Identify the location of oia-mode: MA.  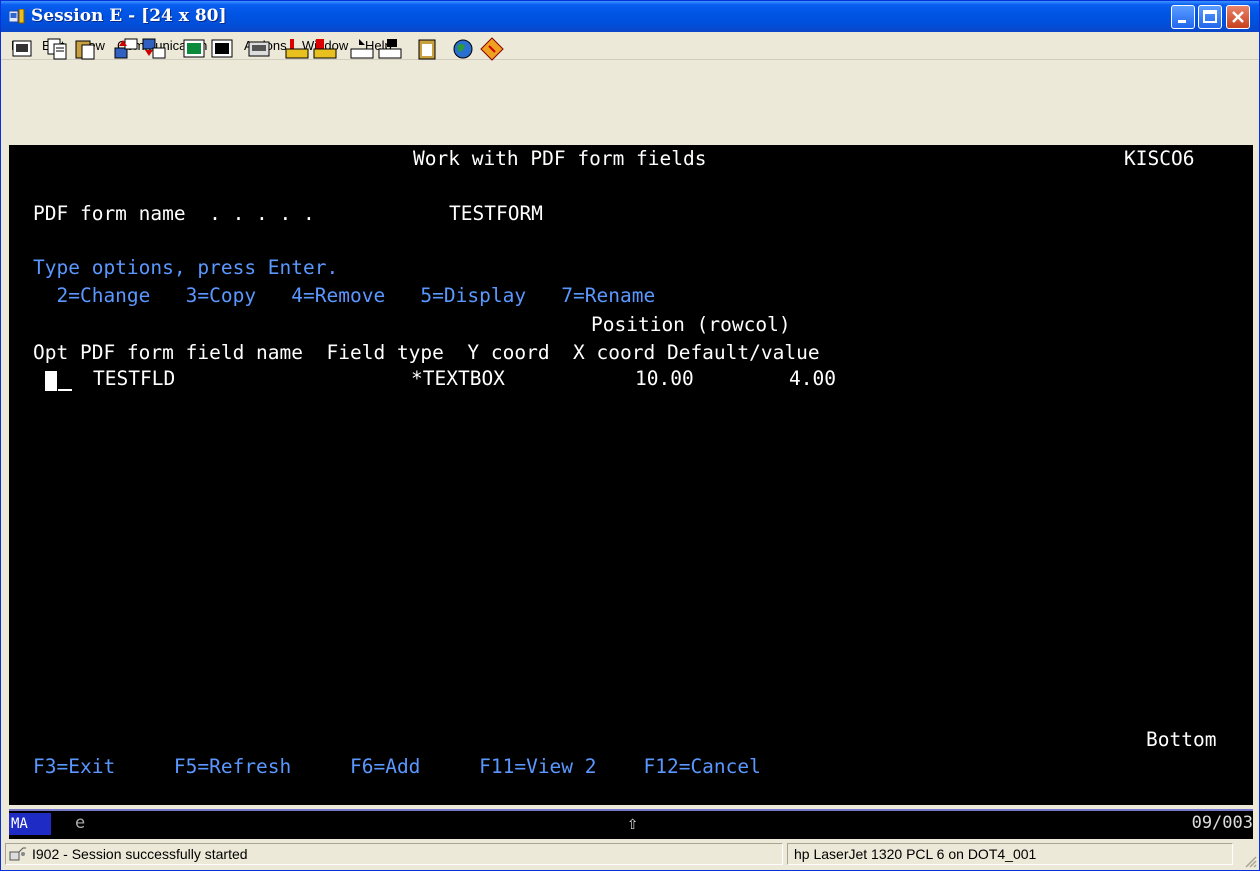
(30, 824).